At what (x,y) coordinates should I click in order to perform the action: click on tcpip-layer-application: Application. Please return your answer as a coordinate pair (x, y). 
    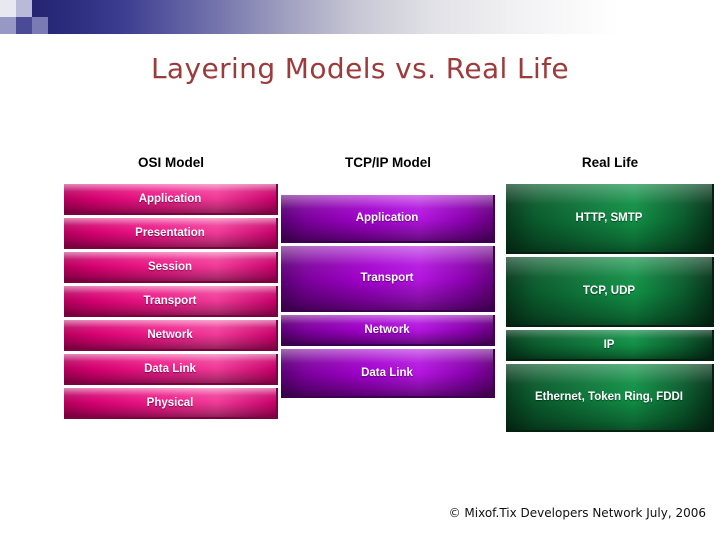
    Looking at the image, I should click on (388, 219).